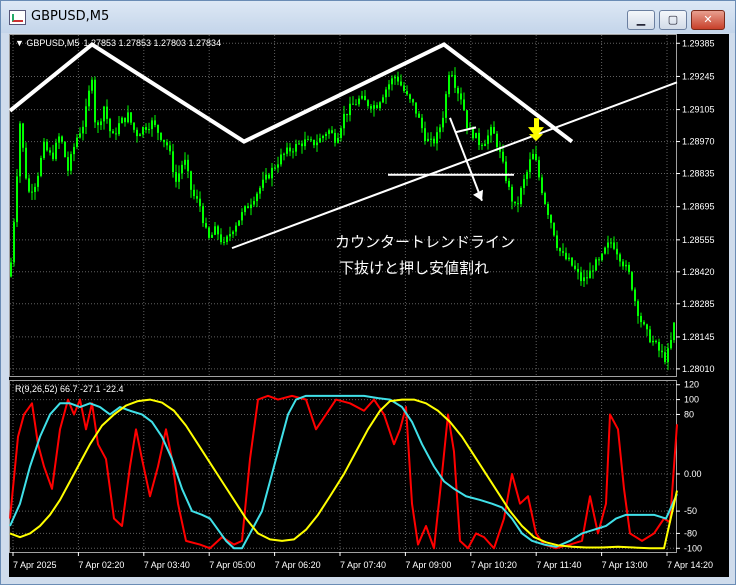 This screenshot has height=585, width=736. I want to click on indicator-tick-label: 120, so click(691, 385).